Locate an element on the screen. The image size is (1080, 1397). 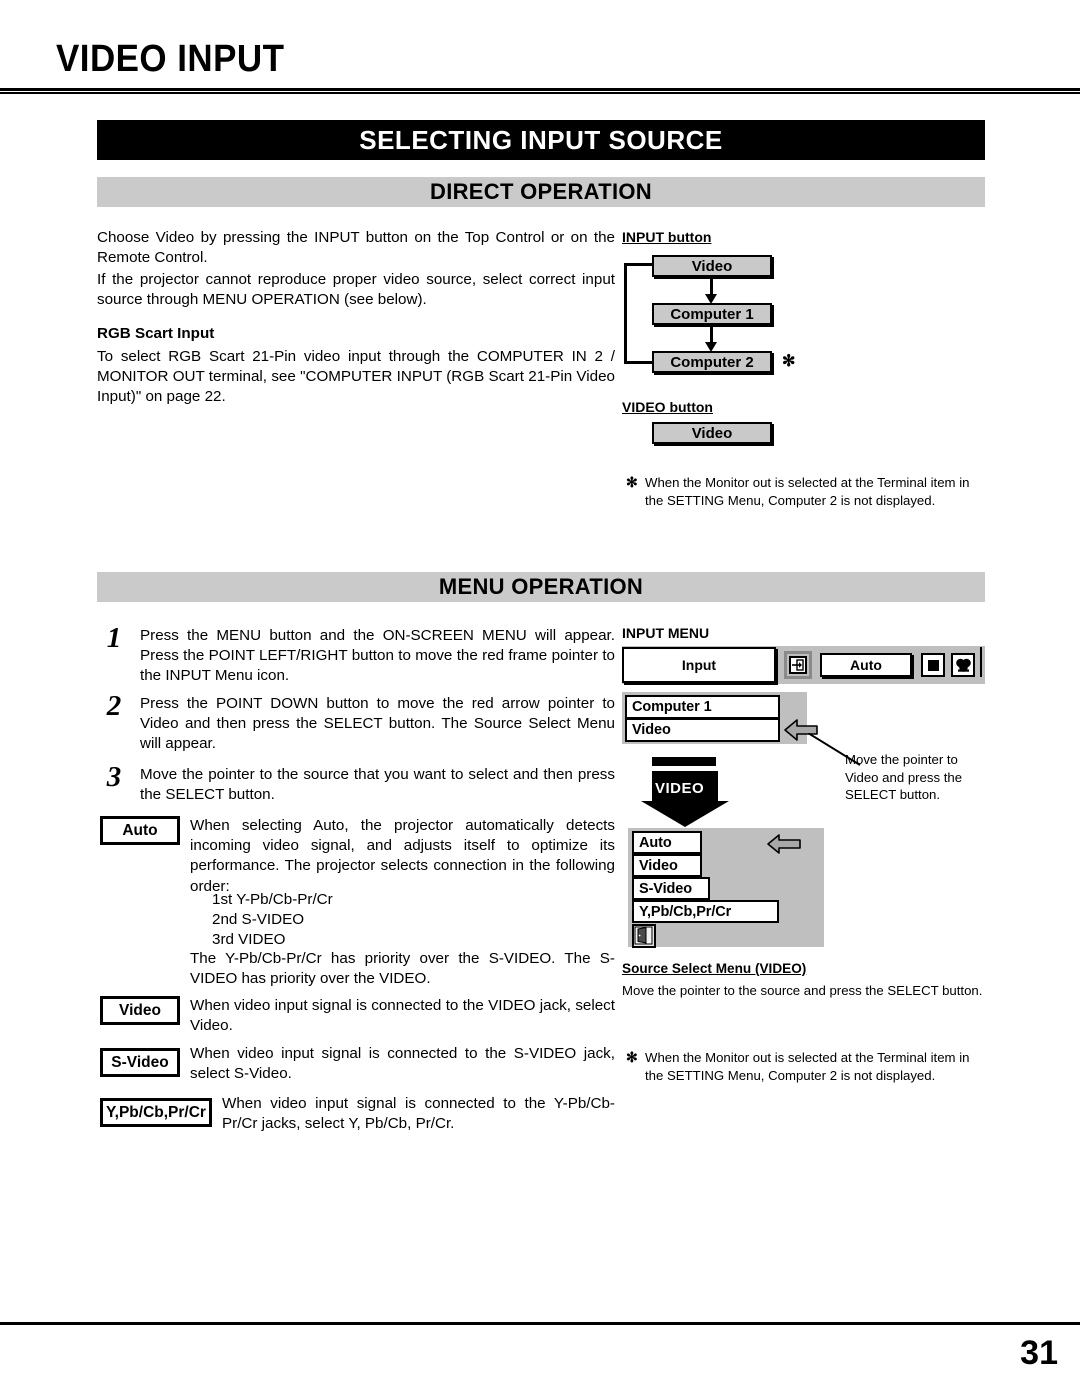
osd-list-item-video-label: Video is located at coordinates (651, 730).